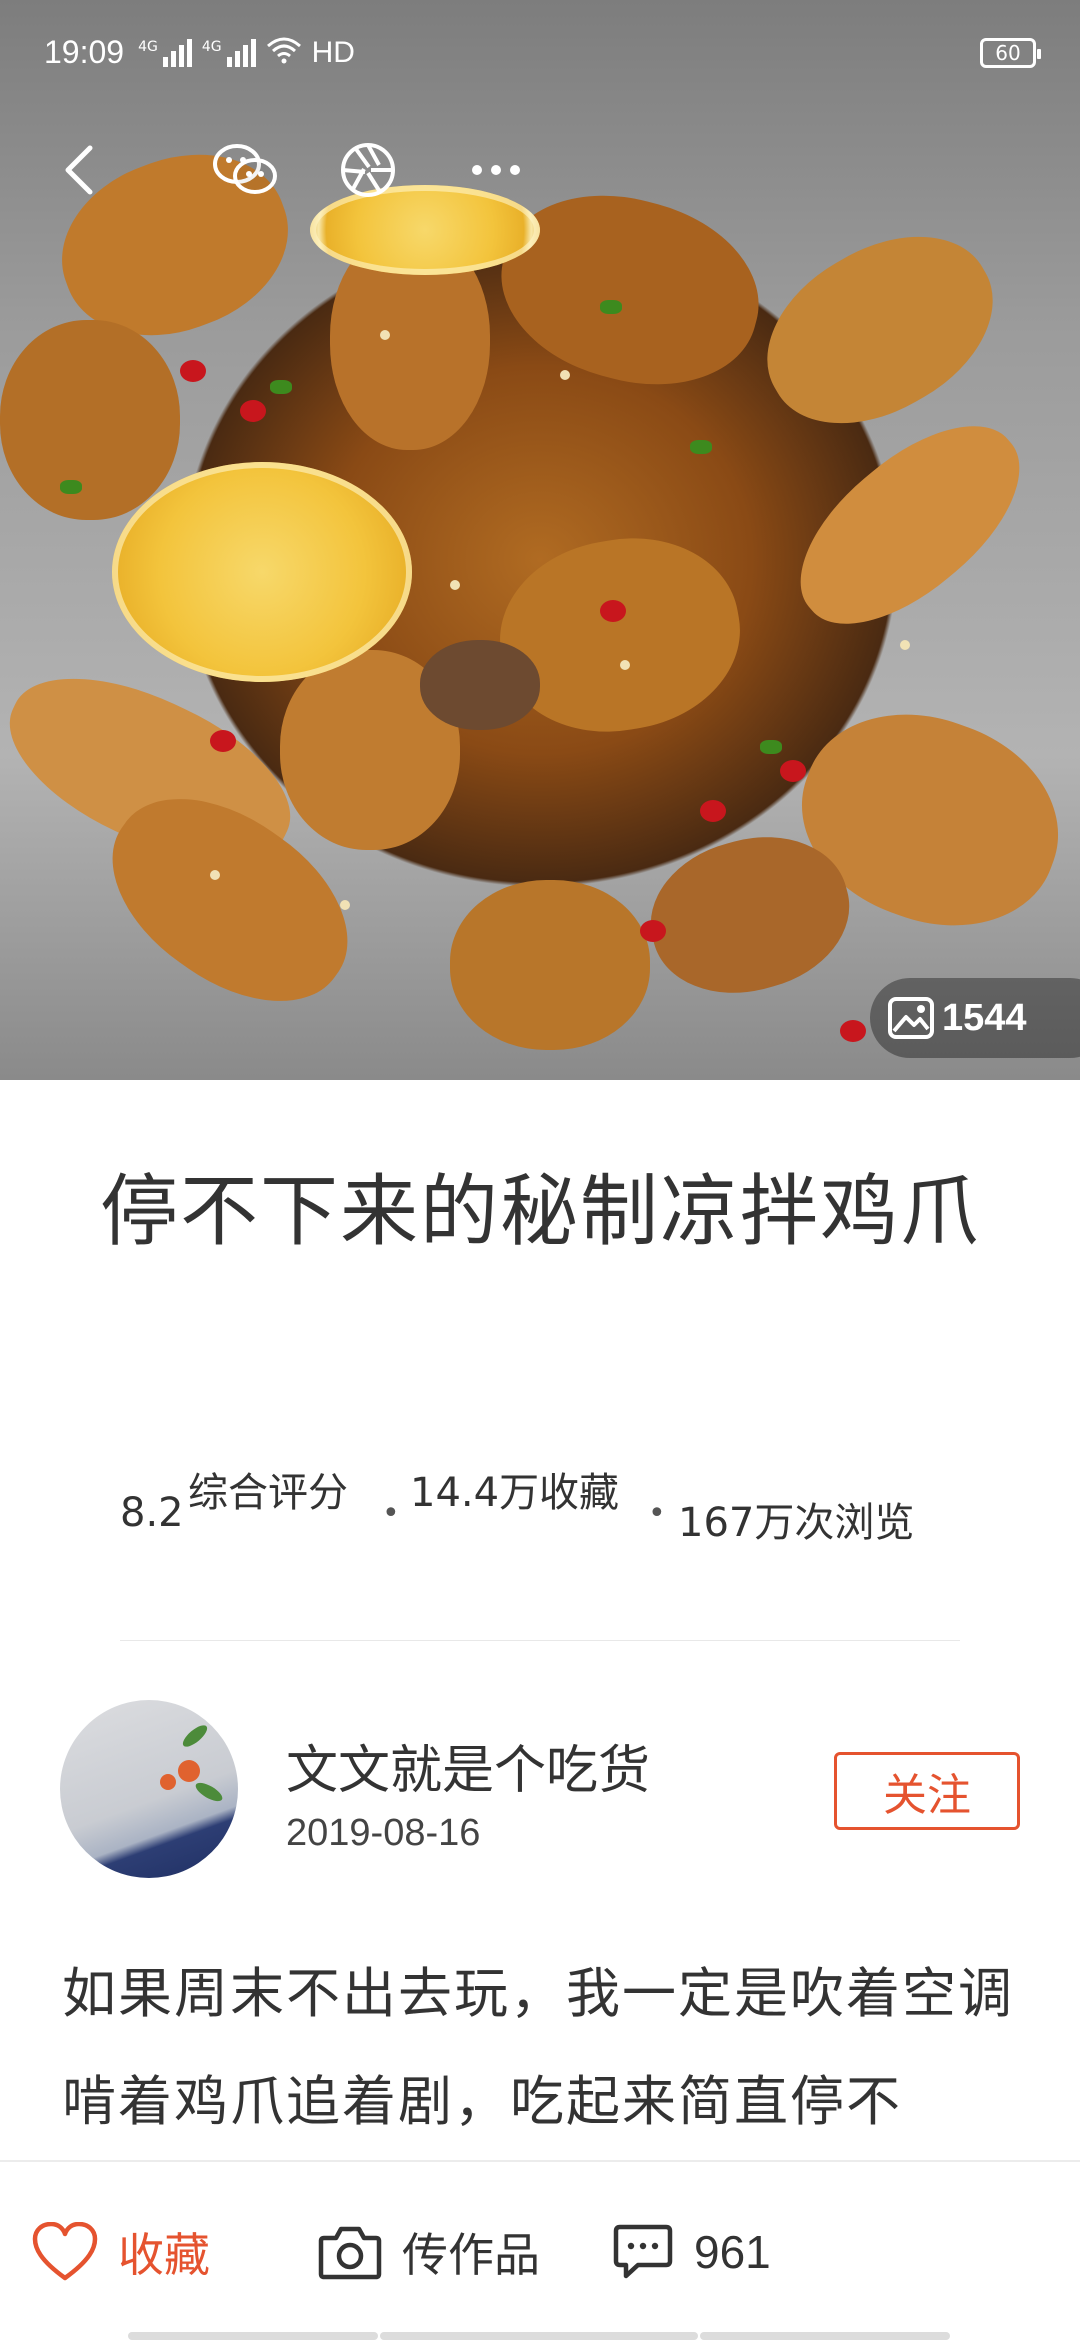 The image size is (1080, 2340). I want to click on system-gesture-bar, so click(540, 2336).